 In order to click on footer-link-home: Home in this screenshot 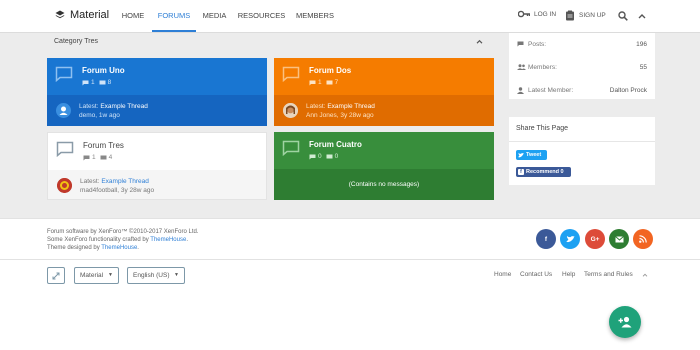, I will do `click(502, 274)`.